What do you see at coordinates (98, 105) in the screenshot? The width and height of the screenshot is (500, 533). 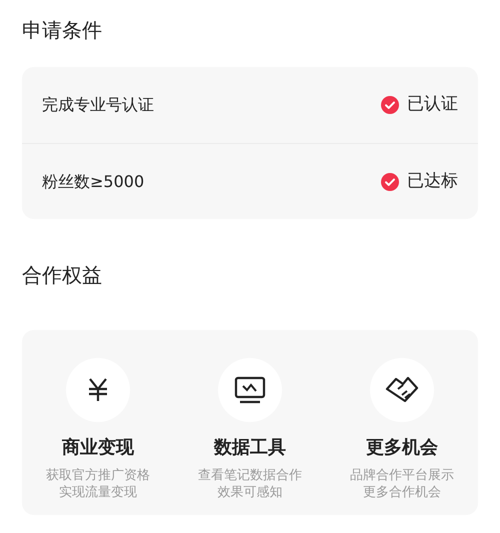 I see `requirement-label: 完成专业号认证` at bounding box center [98, 105].